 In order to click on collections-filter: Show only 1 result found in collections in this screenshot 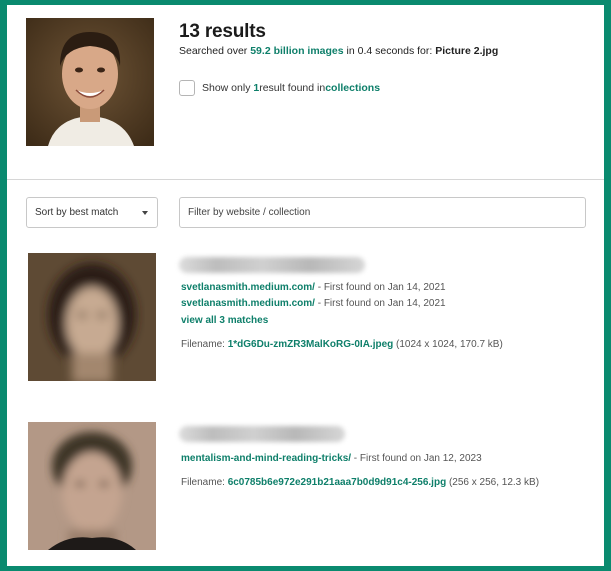, I will do `click(279, 88)`.